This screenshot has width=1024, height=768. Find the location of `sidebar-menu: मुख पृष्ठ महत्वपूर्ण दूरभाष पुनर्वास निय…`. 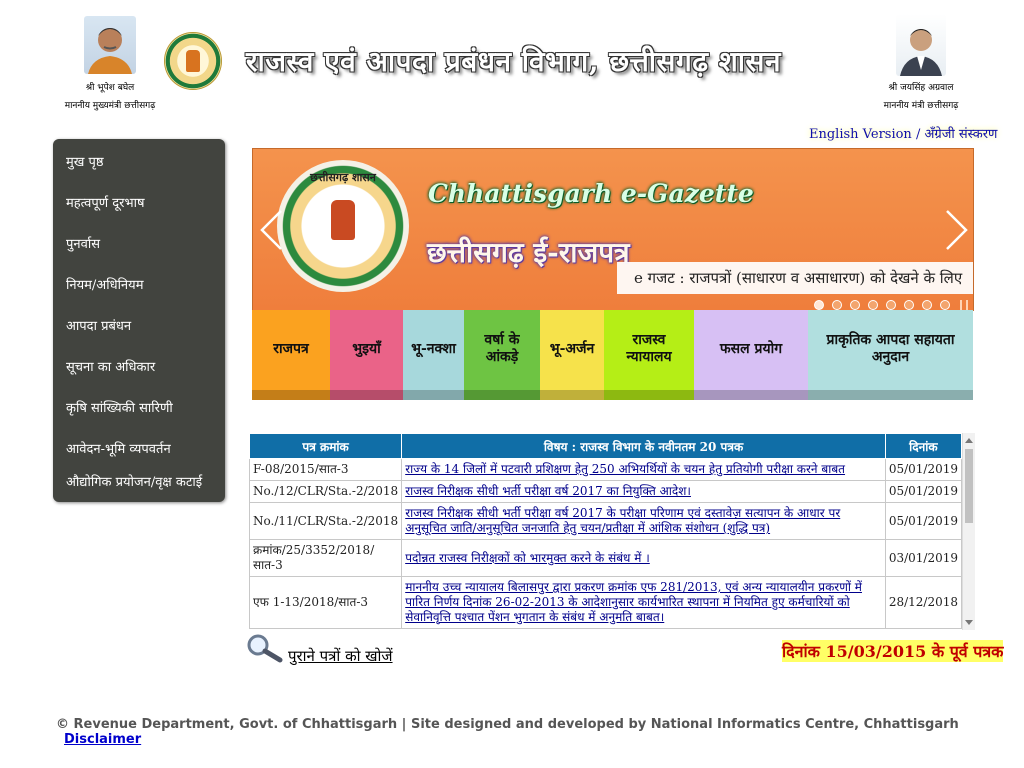

sidebar-menu: मुख पृष्ठ महत्वपूर्ण दूरभाष पुनर्वास निय… is located at coordinates (139, 320).